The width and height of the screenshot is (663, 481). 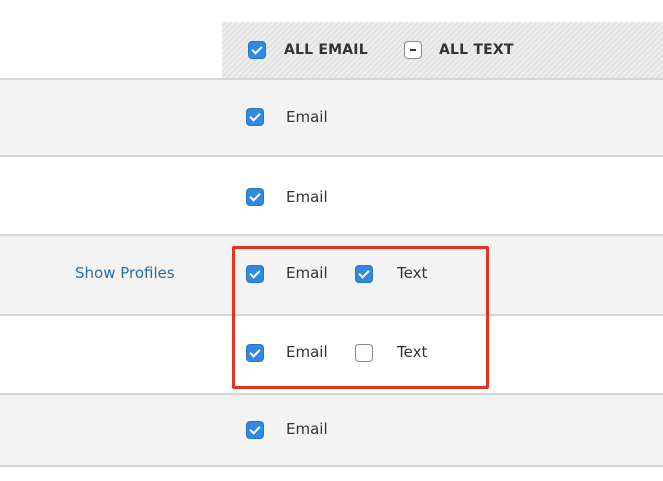 What do you see at coordinates (125, 273) in the screenshot?
I see `show-profiles-link: Show Profiles` at bounding box center [125, 273].